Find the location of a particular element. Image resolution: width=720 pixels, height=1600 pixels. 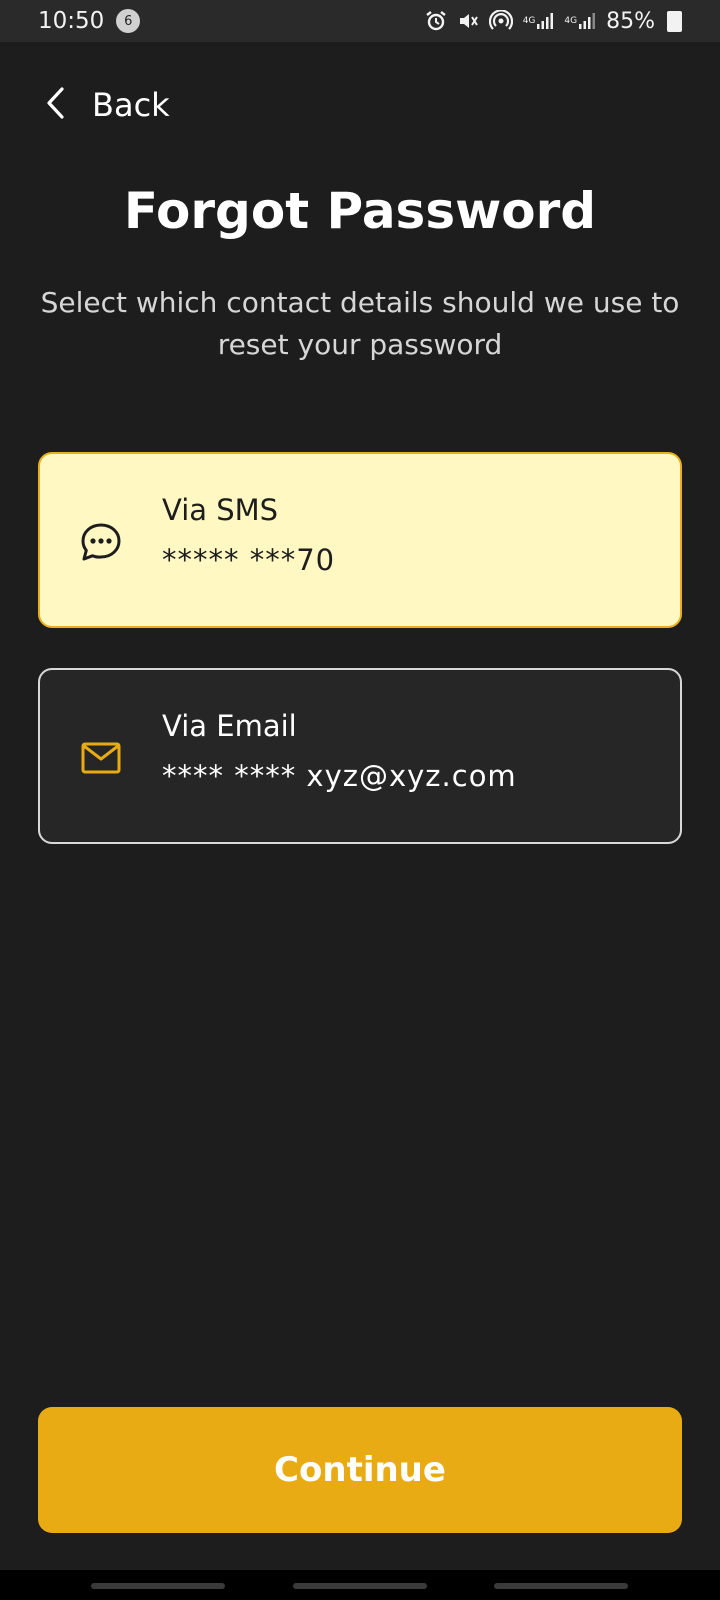

nav-recents-button is located at coordinates (158, 1586).